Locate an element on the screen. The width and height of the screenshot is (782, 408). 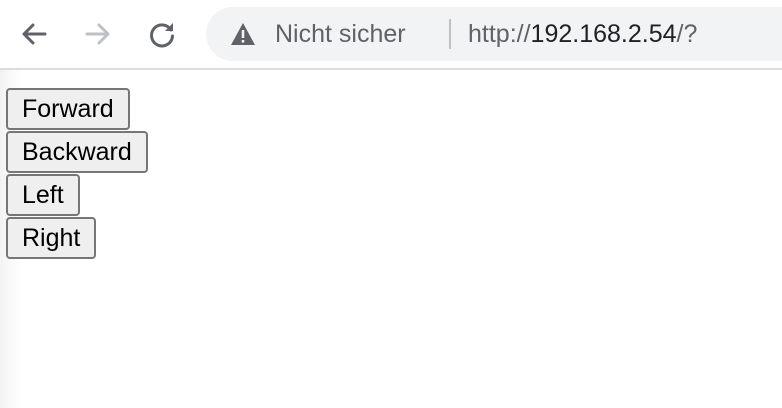
back-arrow-icon is located at coordinates (34, 34).